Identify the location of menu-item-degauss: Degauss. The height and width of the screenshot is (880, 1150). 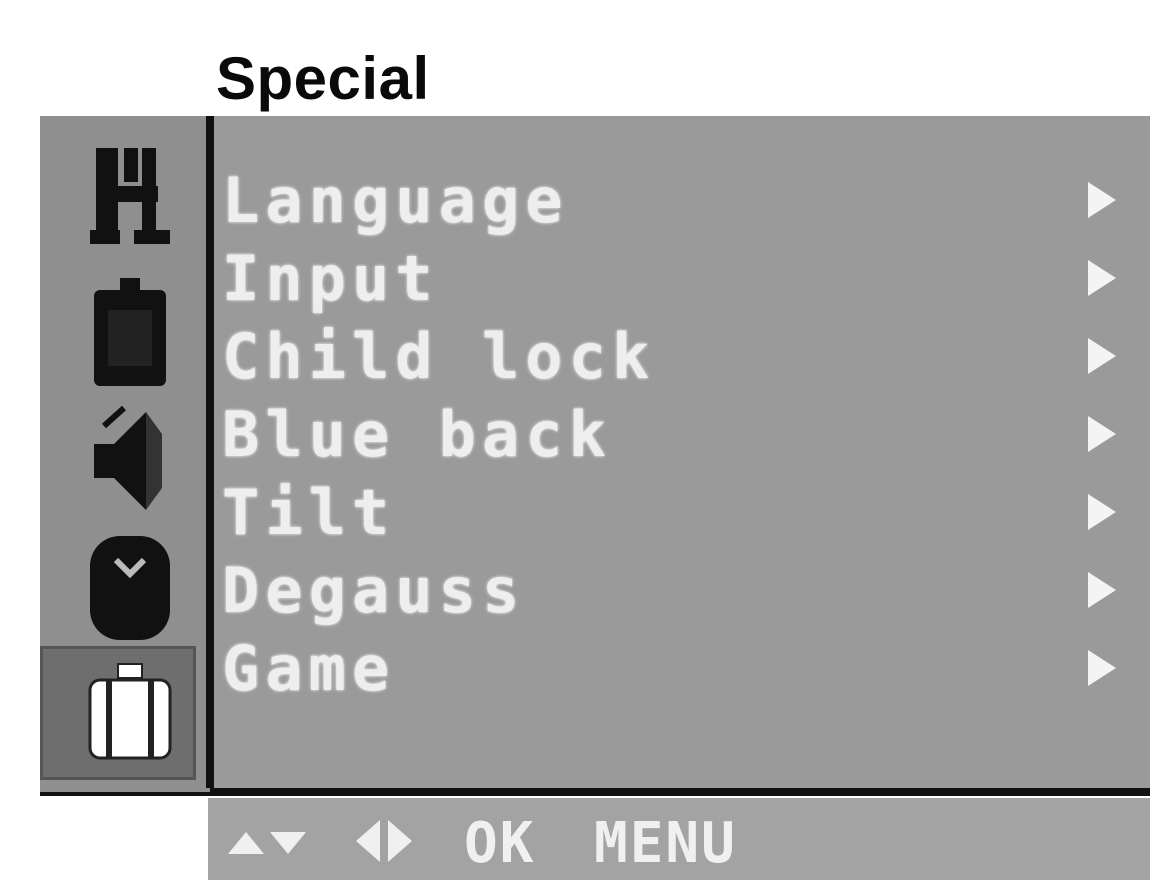
(678, 591).